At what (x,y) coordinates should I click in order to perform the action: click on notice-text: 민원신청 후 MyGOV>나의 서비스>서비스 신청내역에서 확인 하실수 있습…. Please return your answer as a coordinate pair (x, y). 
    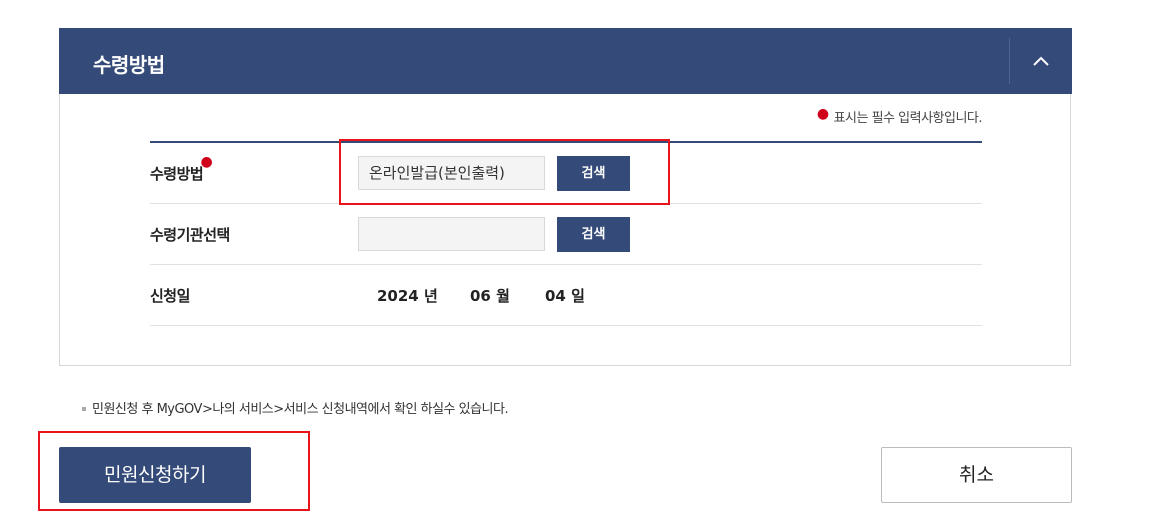
    Looking at the image, I should click on (295, 407).